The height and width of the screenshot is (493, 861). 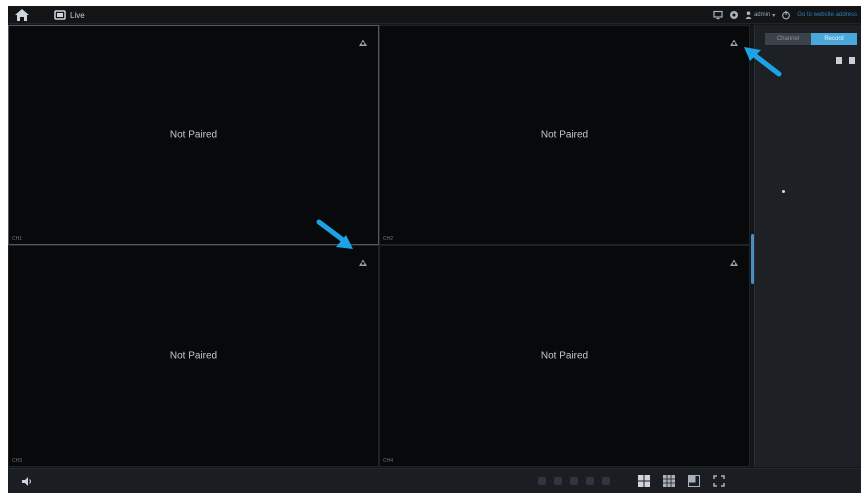 I want to click on globe-icon, so click(x=734, y=15).